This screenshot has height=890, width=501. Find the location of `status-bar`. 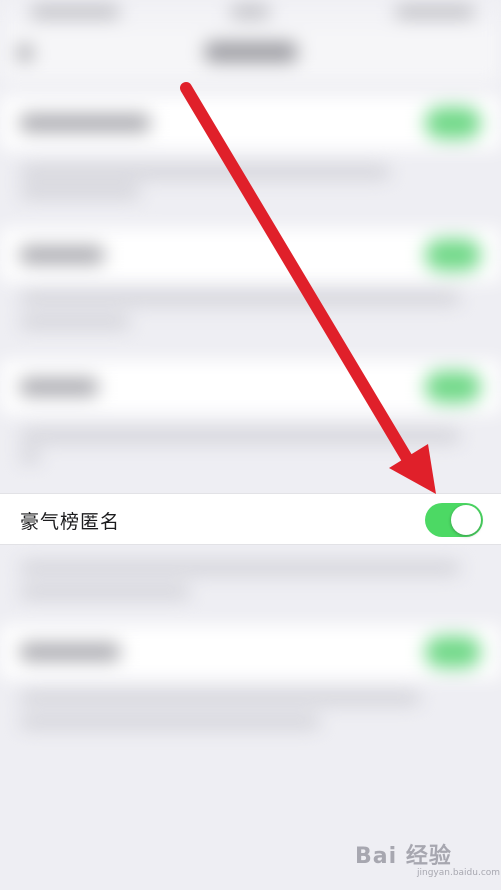

status-bar is located at coordinates (250, 13).